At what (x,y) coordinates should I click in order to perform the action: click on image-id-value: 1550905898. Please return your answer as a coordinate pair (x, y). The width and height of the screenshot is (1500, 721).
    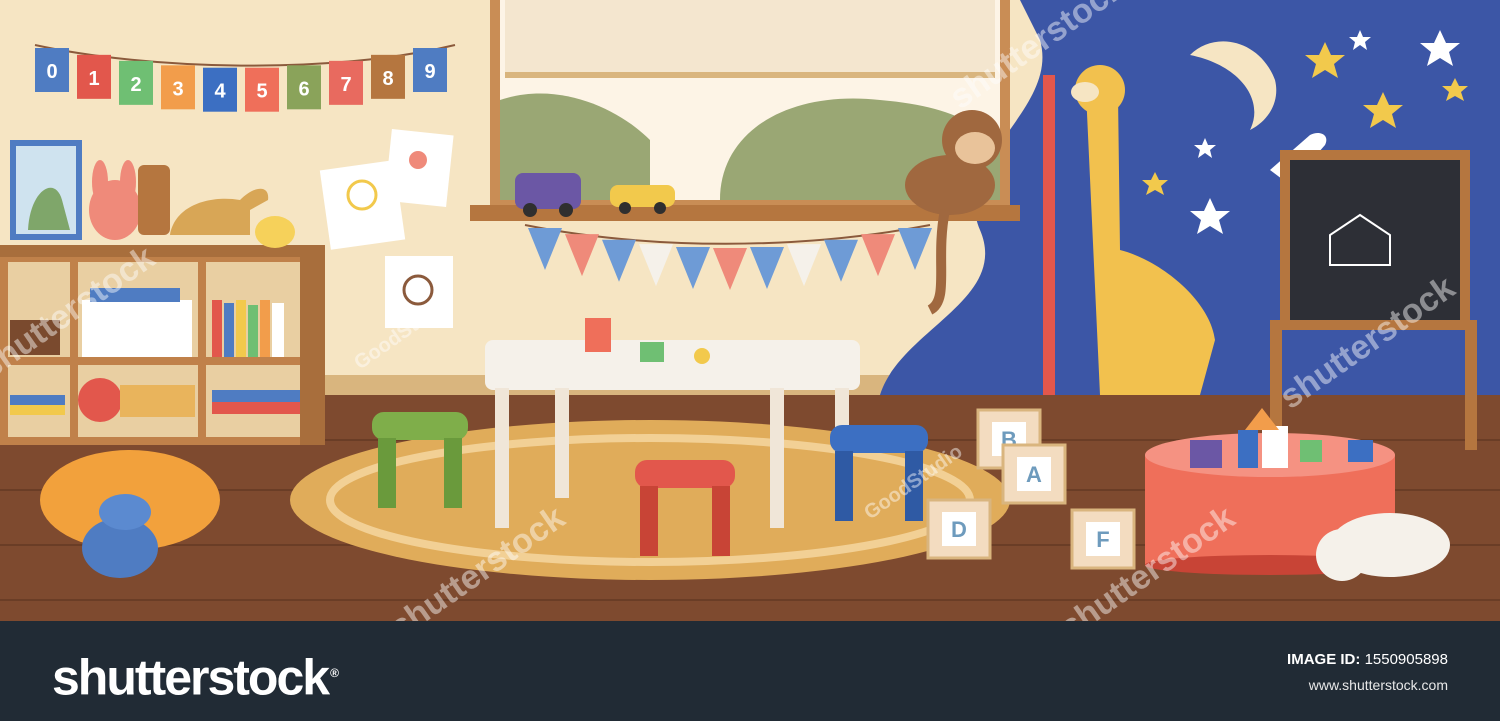
    Looking at the image, I should click on (1406, 659).